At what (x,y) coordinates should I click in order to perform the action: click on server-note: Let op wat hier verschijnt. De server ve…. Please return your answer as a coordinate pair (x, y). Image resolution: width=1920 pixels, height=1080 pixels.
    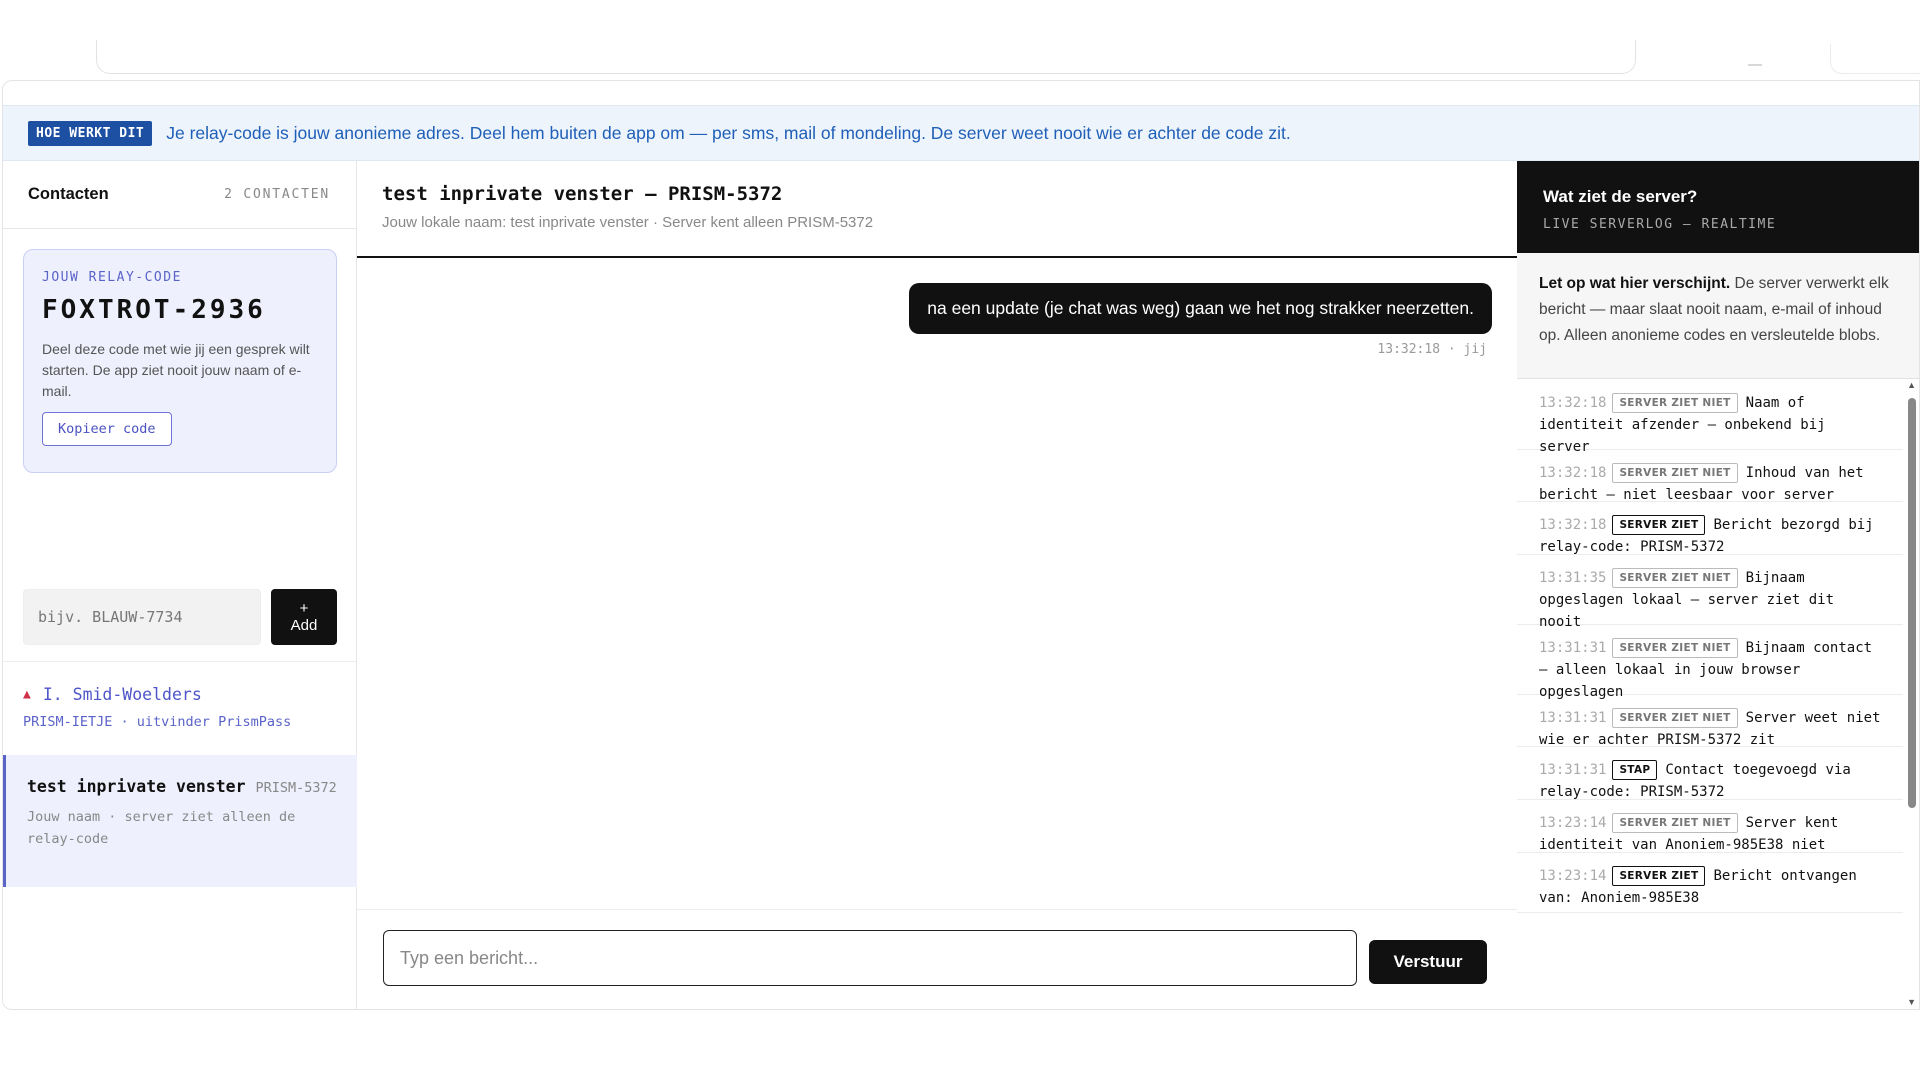
    Looking at the image, I should click on (1718, 316).